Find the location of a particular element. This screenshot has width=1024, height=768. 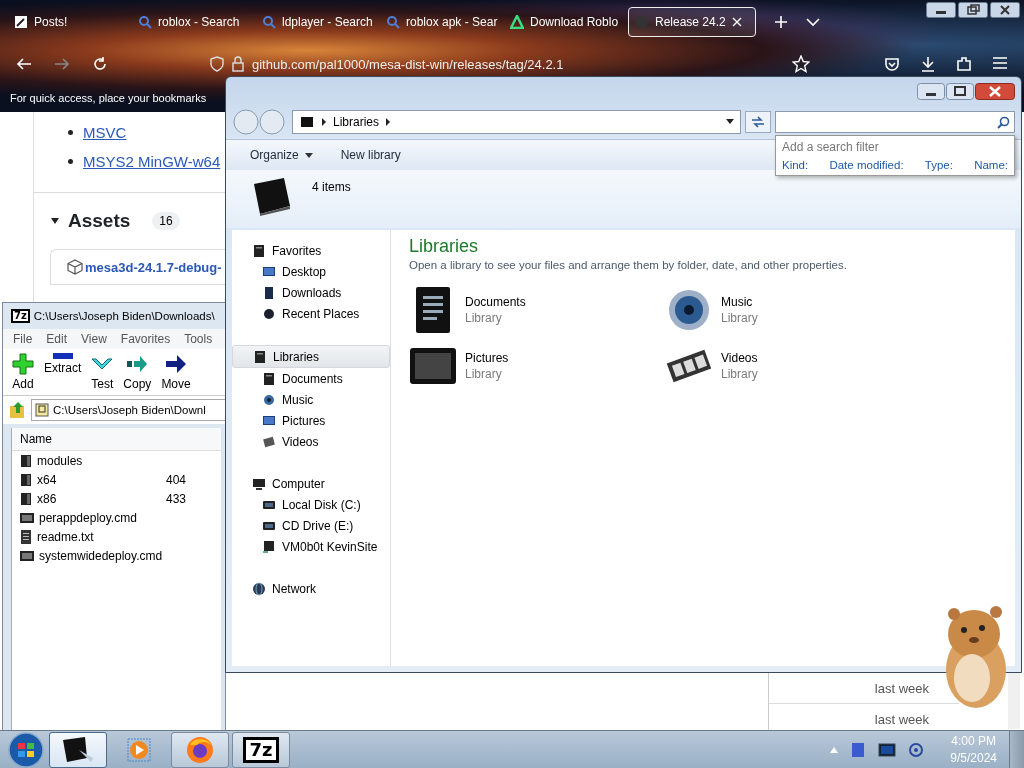

chevron-down-icon is located at coordinates (813, 22).